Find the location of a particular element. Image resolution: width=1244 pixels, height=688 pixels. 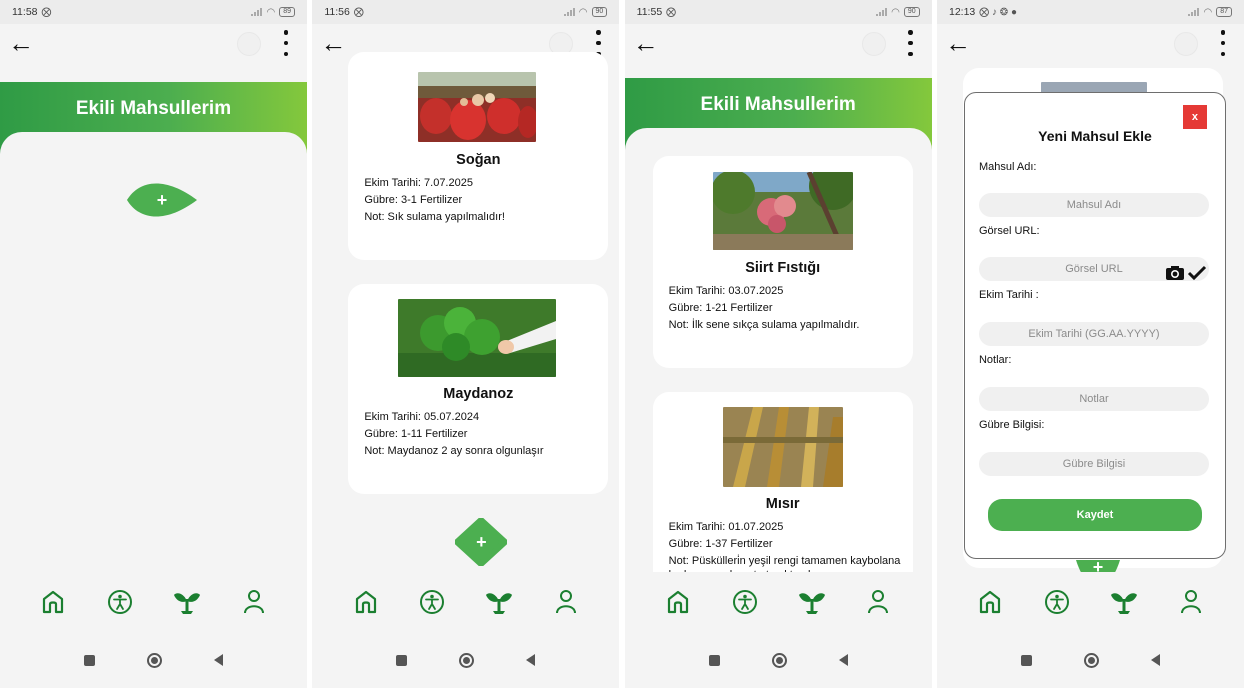

status-bar: 11:55 ⨂ ◠ 90 is located at coordinates (778, 12).